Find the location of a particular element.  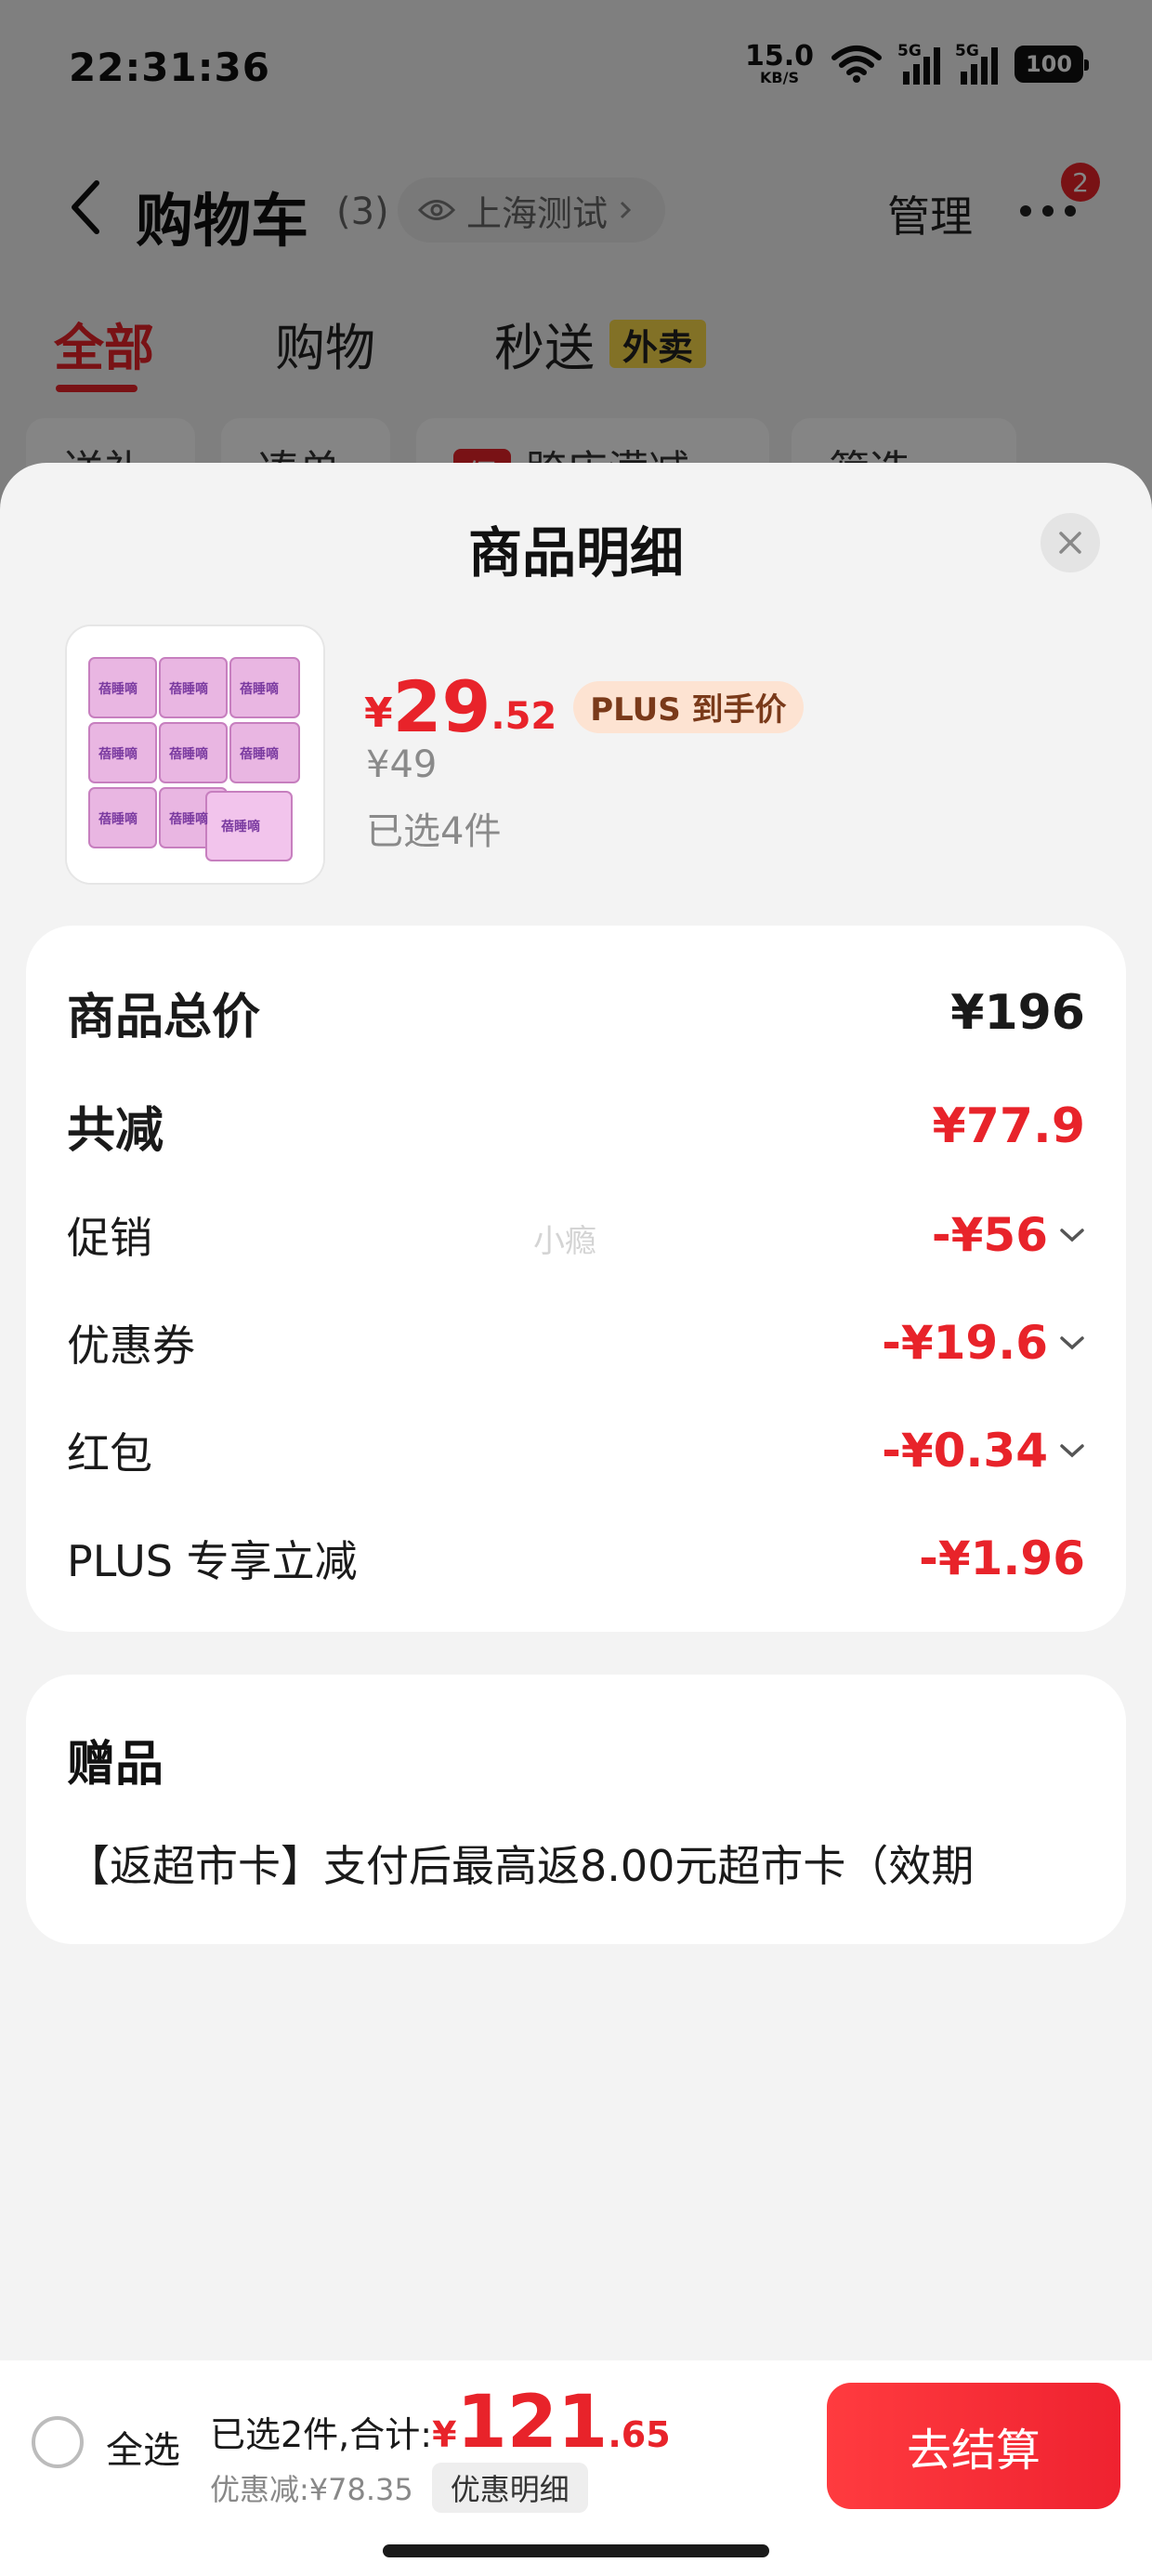

promo-label: 促销 is located at coordinates (109, 1238).